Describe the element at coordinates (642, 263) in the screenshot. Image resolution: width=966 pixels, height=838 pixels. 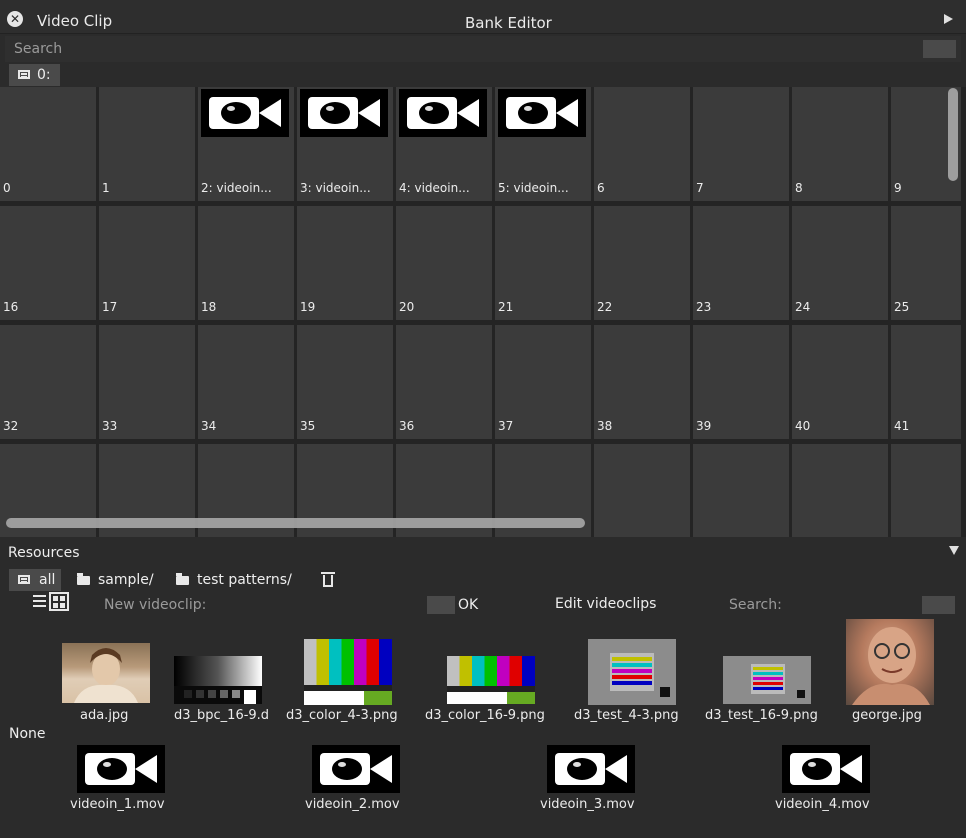
I see `grid-cell: 22` at that location.